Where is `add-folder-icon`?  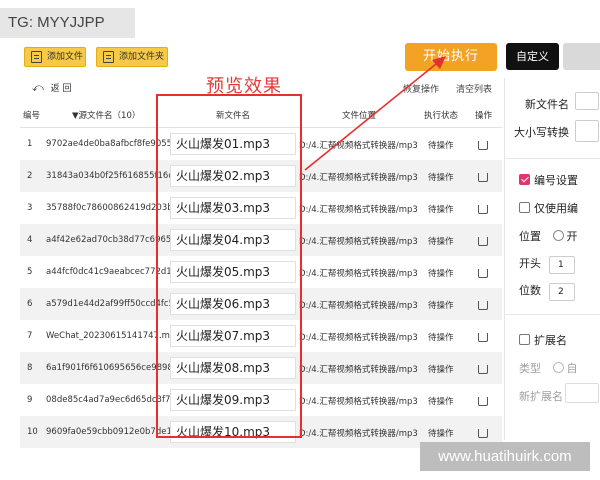
add-folder-icon is located at coordinates (108, 57).